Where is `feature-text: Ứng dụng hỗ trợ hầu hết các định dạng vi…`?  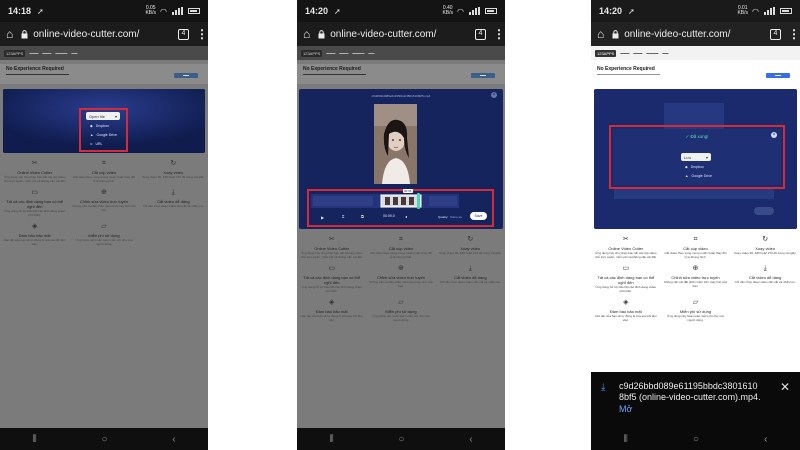
feature-text: Ứng dụng hỗ trợ hầu hết các định dạng vi… is located at coordinates (331, 289).